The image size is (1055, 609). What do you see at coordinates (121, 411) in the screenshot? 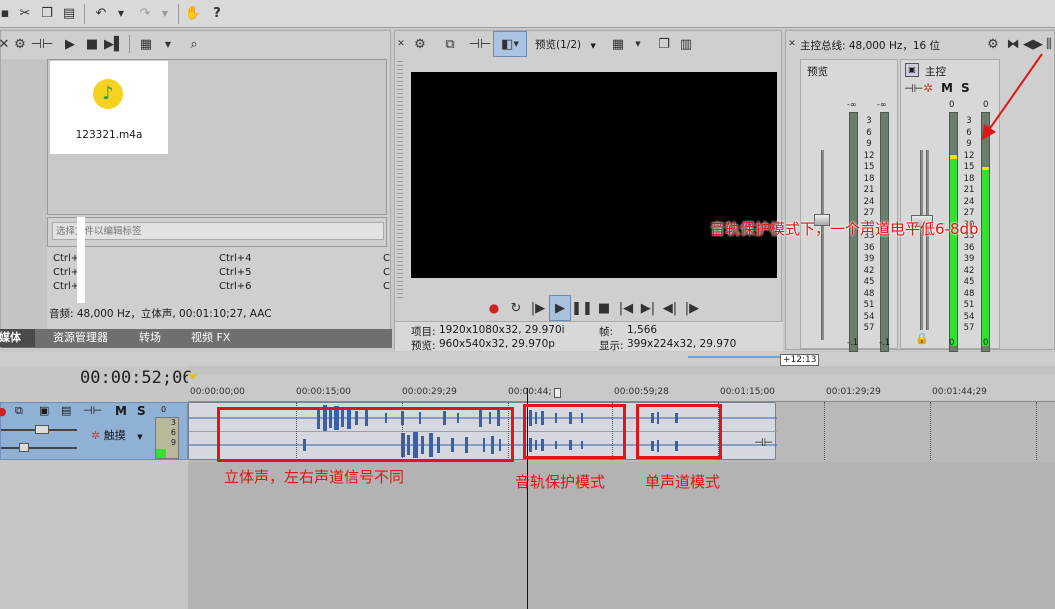
I see `track-mute-button: M` at bounding box center [121, 411].